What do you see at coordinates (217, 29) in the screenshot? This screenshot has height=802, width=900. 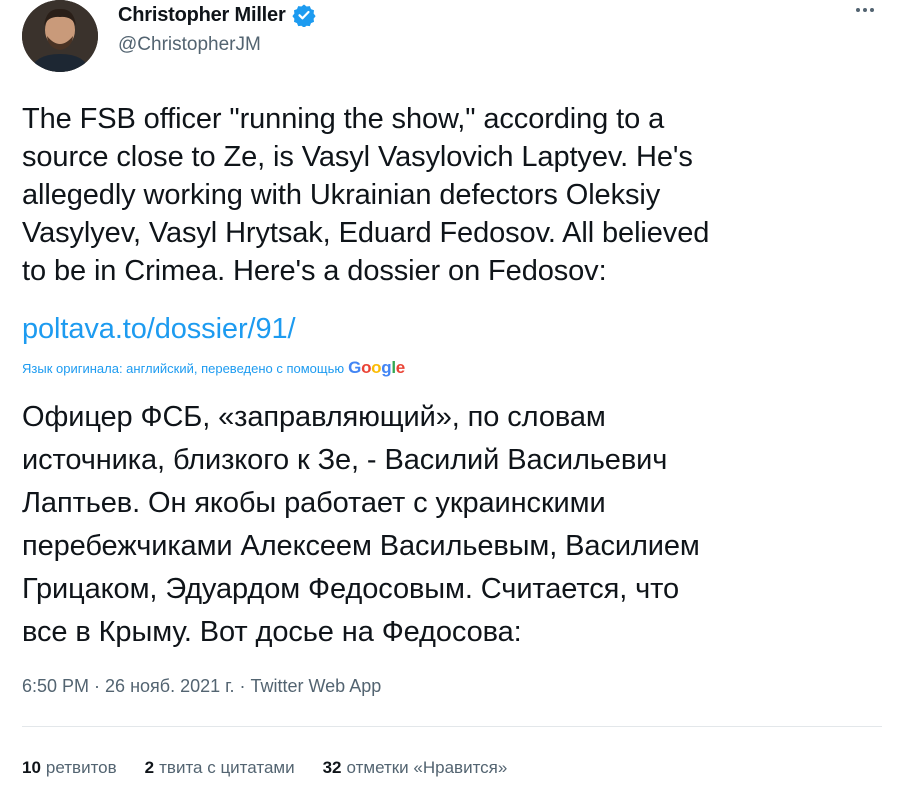 I see `author-block: Christopher Miller @ChristopherJM` at bounding box center [217, 29].